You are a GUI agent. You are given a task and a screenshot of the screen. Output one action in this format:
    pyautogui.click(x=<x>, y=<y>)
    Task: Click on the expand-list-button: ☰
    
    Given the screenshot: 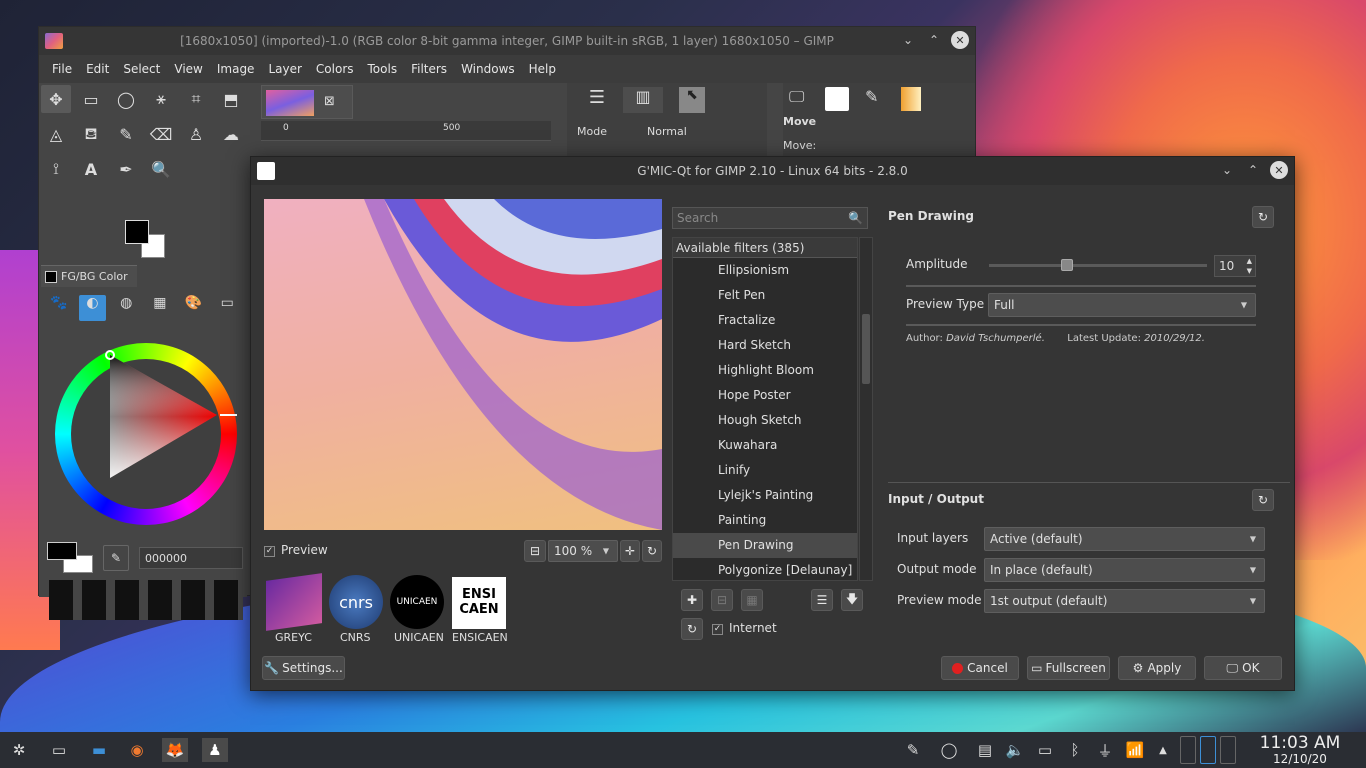 What is the action you would take?
    pyautogui.click(x=822, y=600)
    